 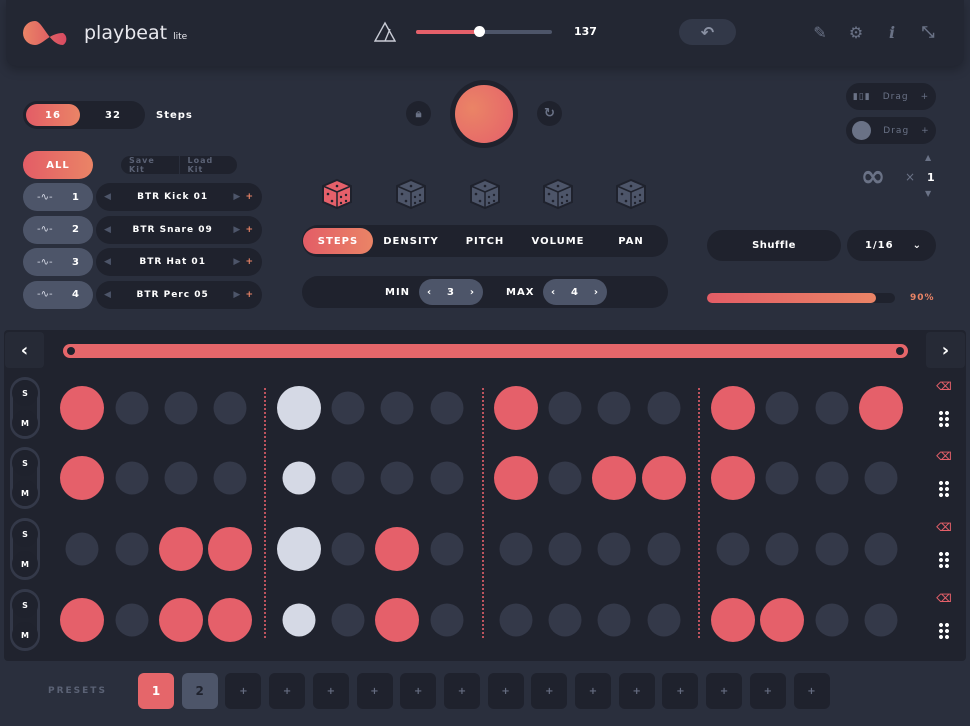 What do you see at coordinates (472, 292) in the screenshot?
I see `min-increment: ›` at bounding box center [472, 292].